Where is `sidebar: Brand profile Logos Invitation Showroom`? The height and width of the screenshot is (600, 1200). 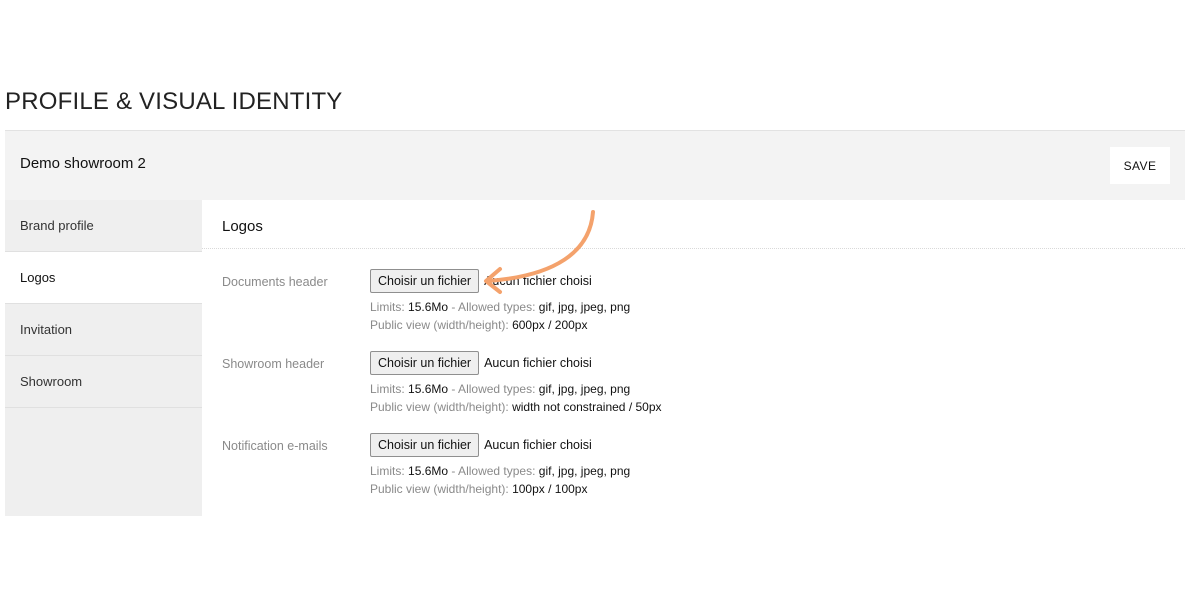
sidebar: Brand profile Logos Invitation Showroom is located at coordinates (103, 358).